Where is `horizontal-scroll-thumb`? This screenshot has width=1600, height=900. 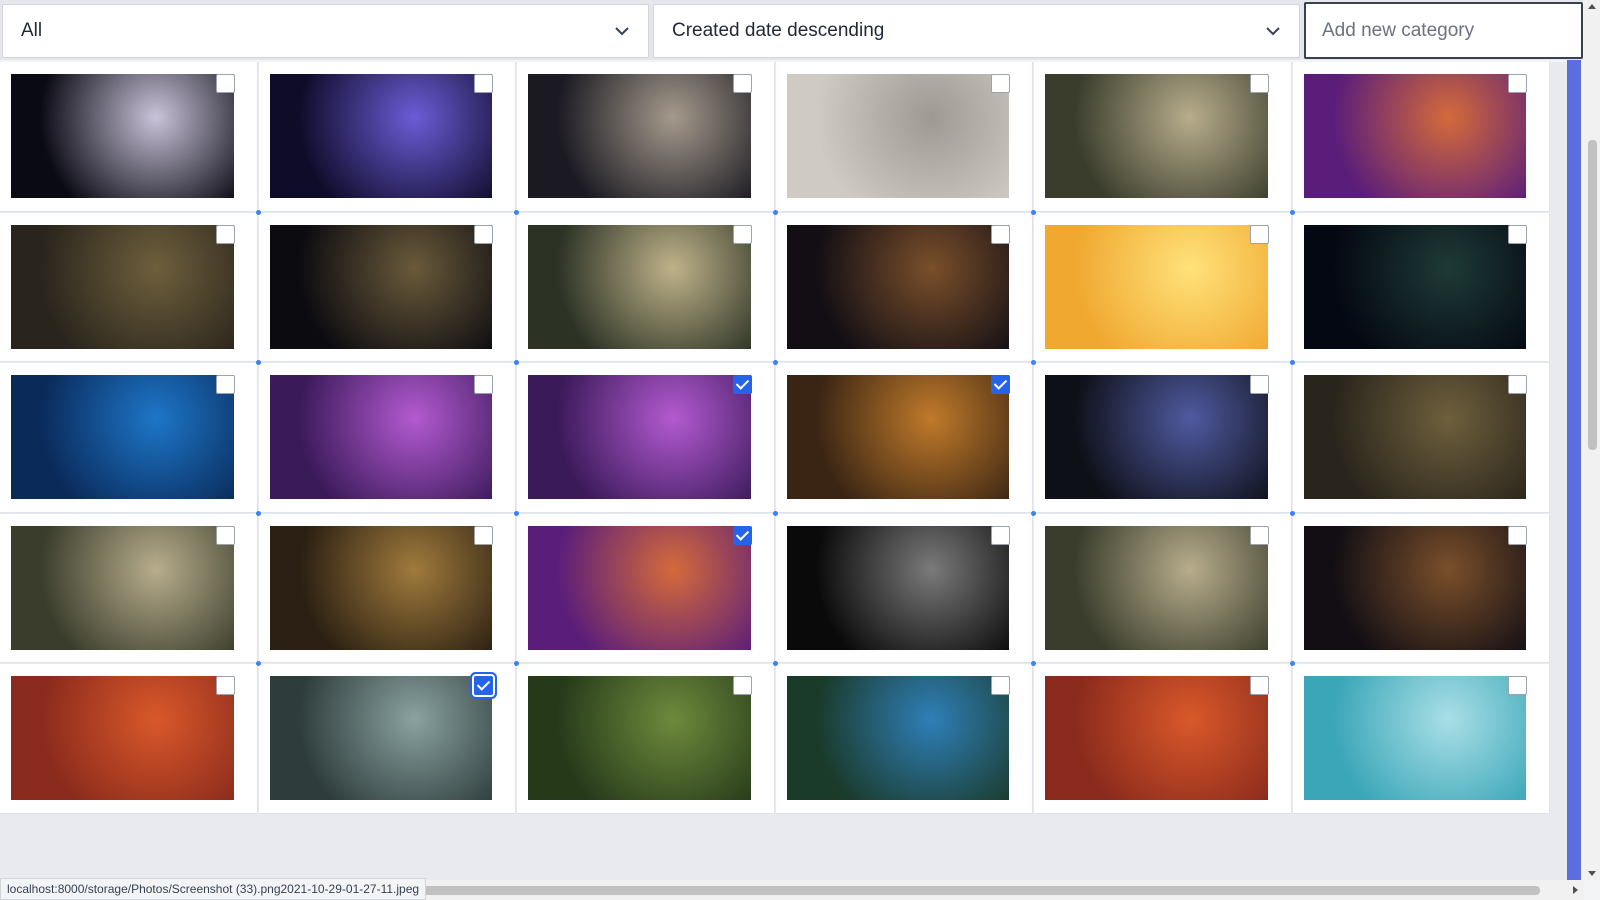 horizontal-scroll-thumb is located at coordinates (980, 890).